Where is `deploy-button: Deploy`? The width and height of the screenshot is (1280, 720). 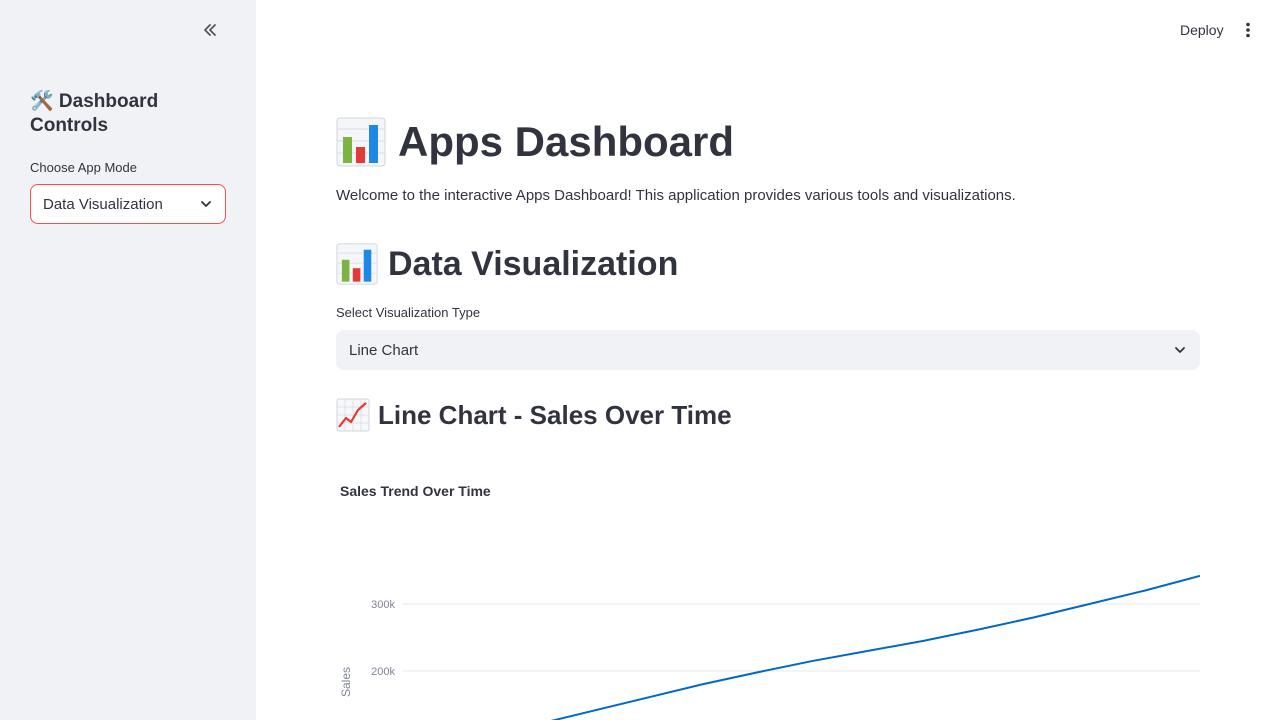 deploy-button: Deploy is located at coordinates (1202, 30).